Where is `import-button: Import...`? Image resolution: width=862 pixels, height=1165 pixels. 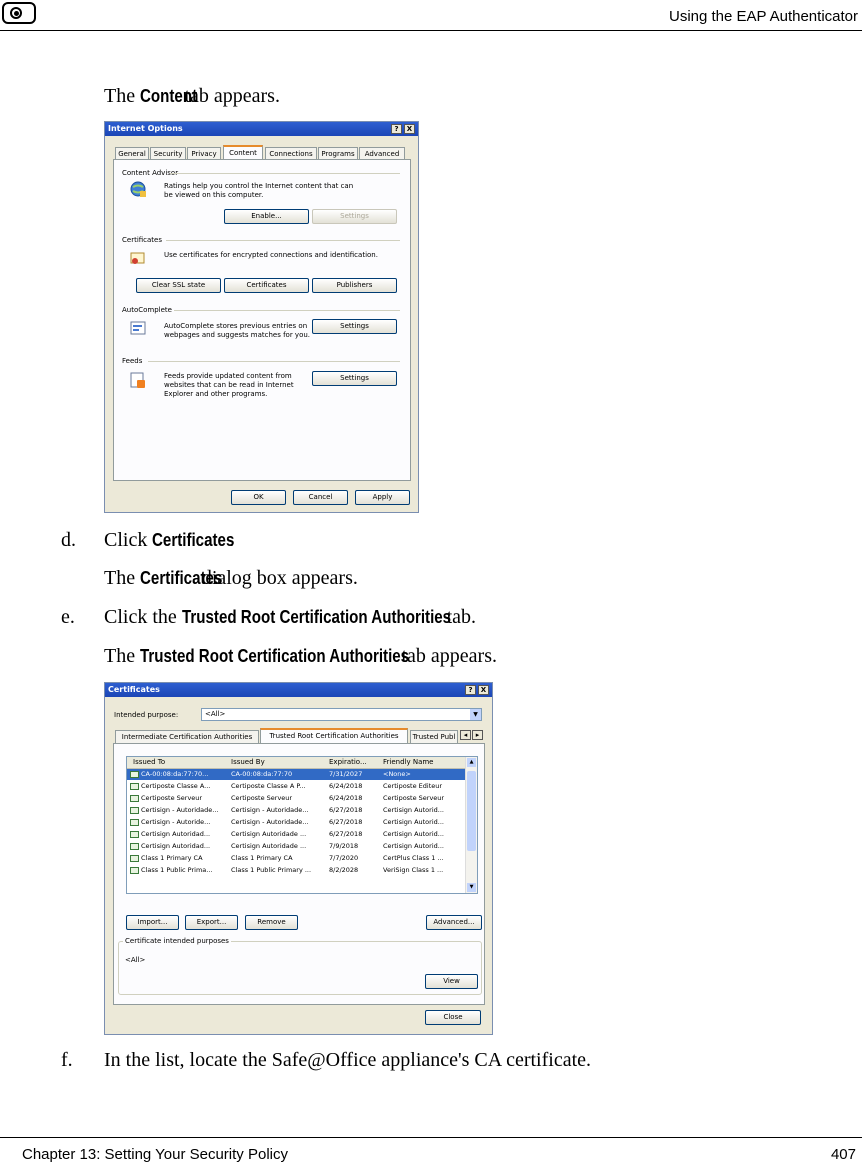 import-button: Import... is located at coordinates (152, 922).